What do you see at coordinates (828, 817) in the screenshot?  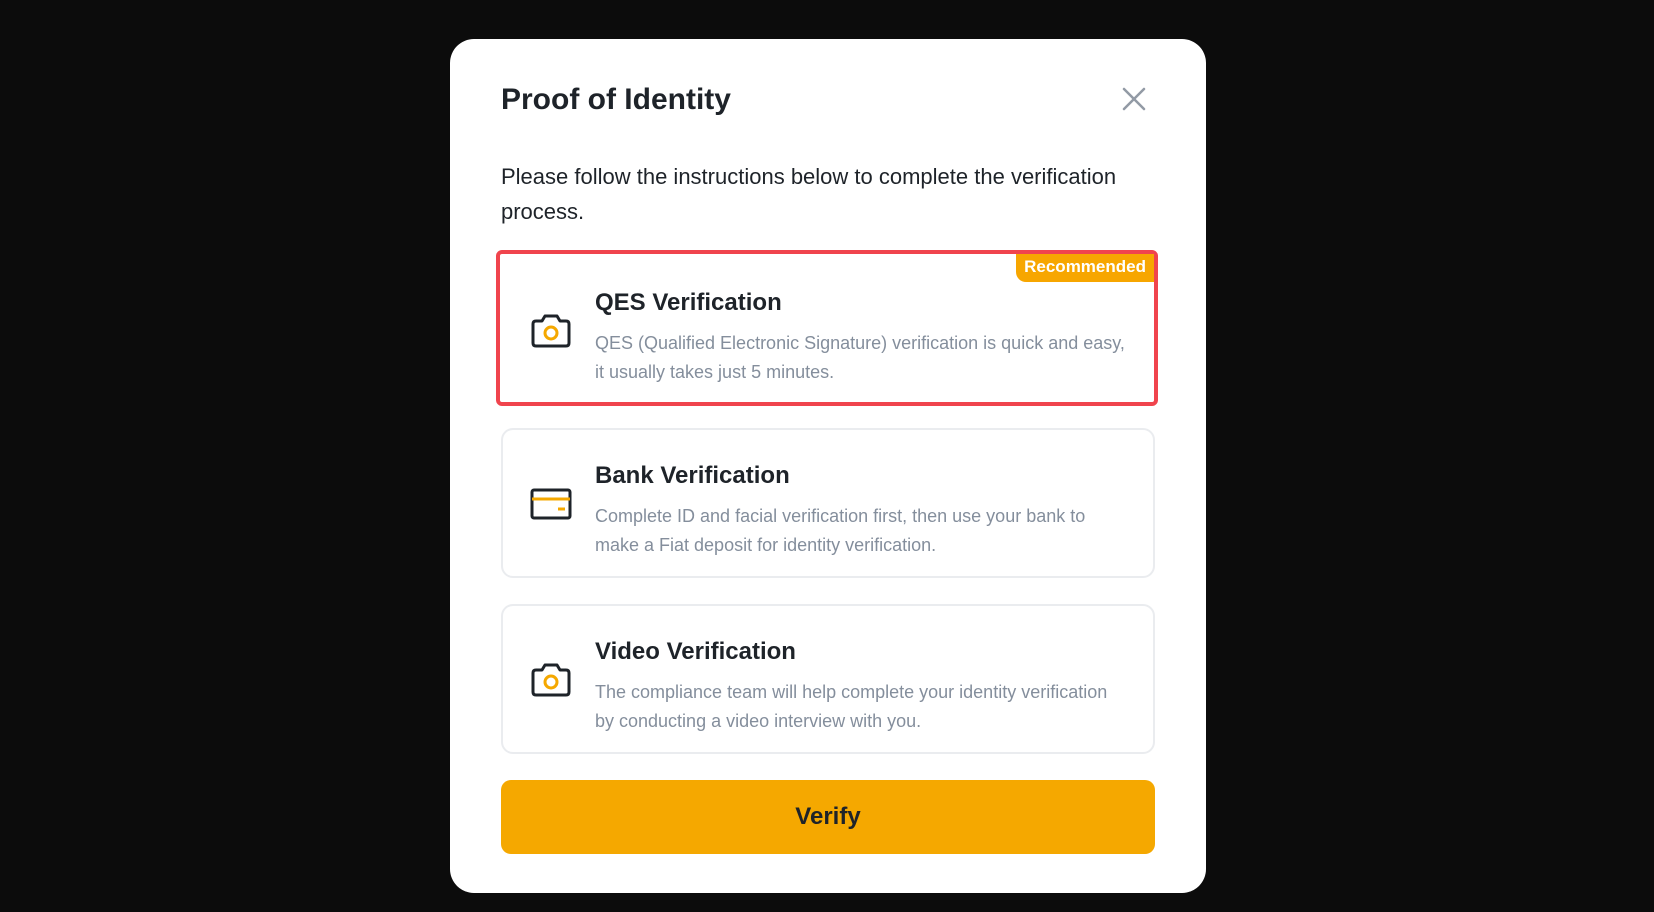 I see `verify-button: Verify` at bounding box center [828, 817].